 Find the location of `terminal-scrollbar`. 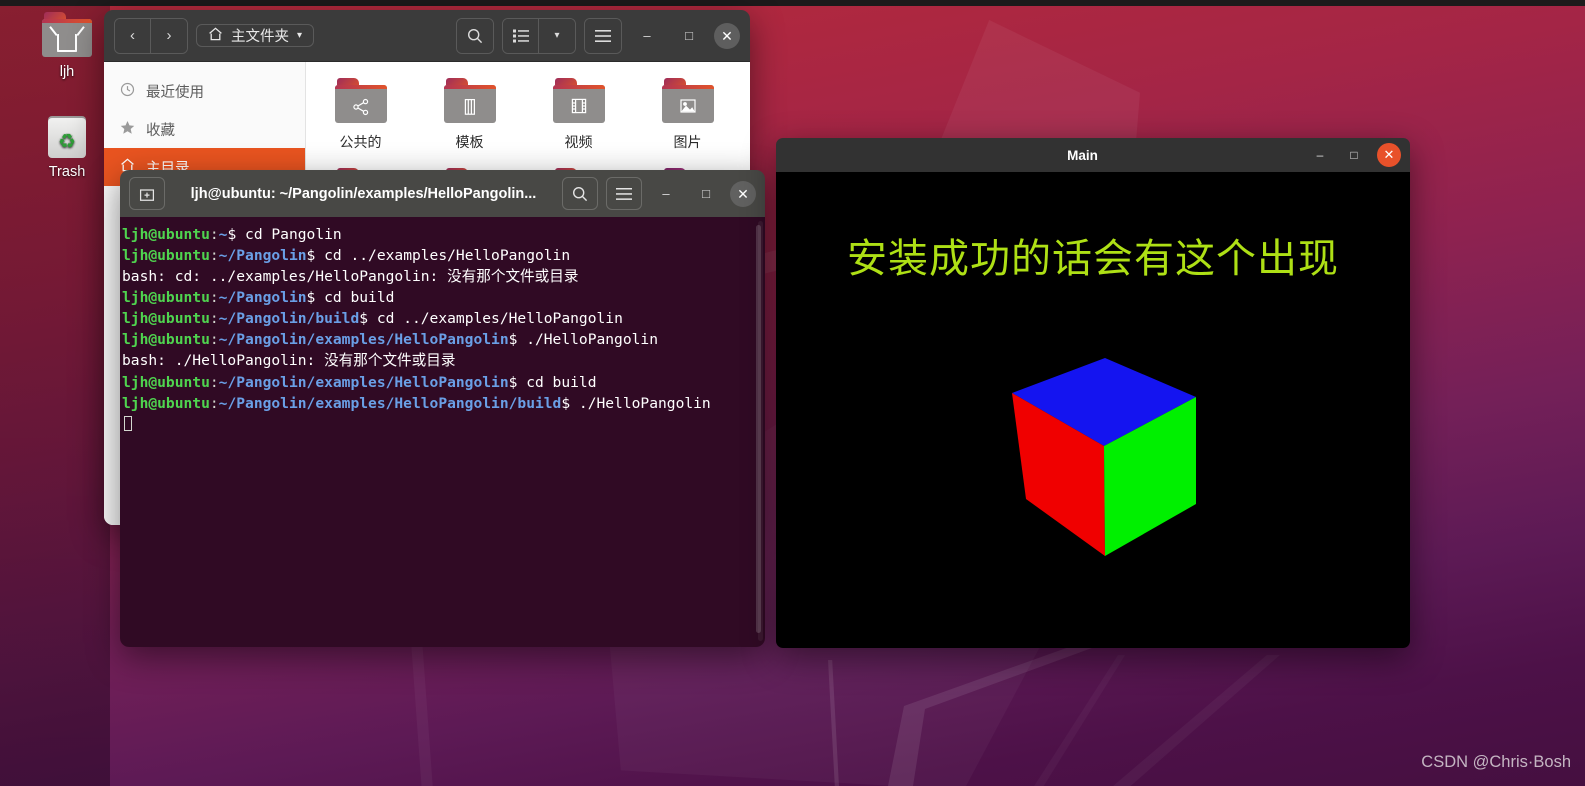

terminal-scrollbar is located at coordinates (759, 431).